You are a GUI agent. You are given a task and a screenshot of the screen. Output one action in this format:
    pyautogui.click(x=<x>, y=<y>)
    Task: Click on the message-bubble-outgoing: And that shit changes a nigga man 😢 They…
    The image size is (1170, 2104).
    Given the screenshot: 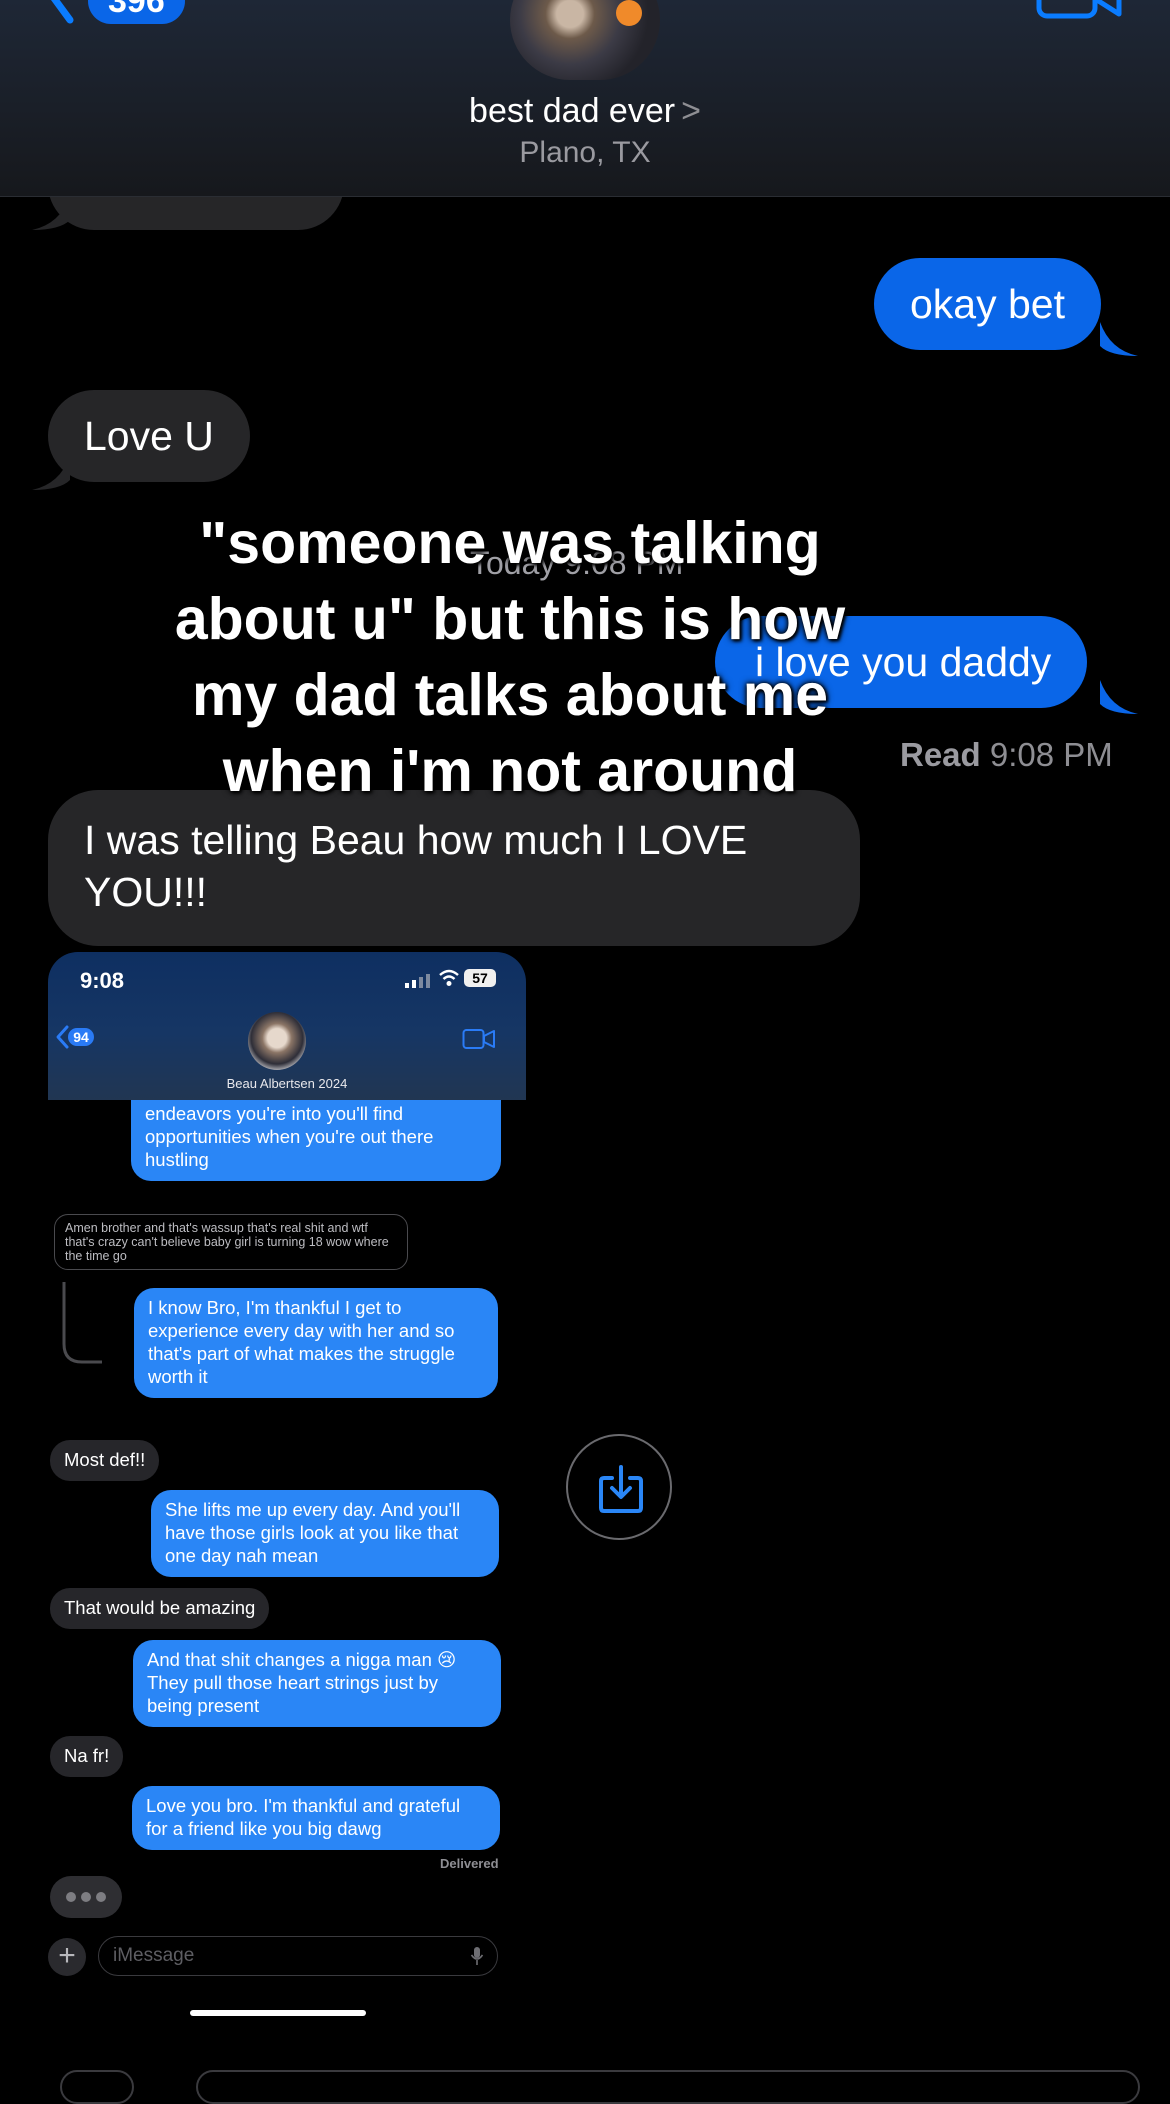 What is the action you would take?
    pyautogui.click(x=317, y=1683)
    